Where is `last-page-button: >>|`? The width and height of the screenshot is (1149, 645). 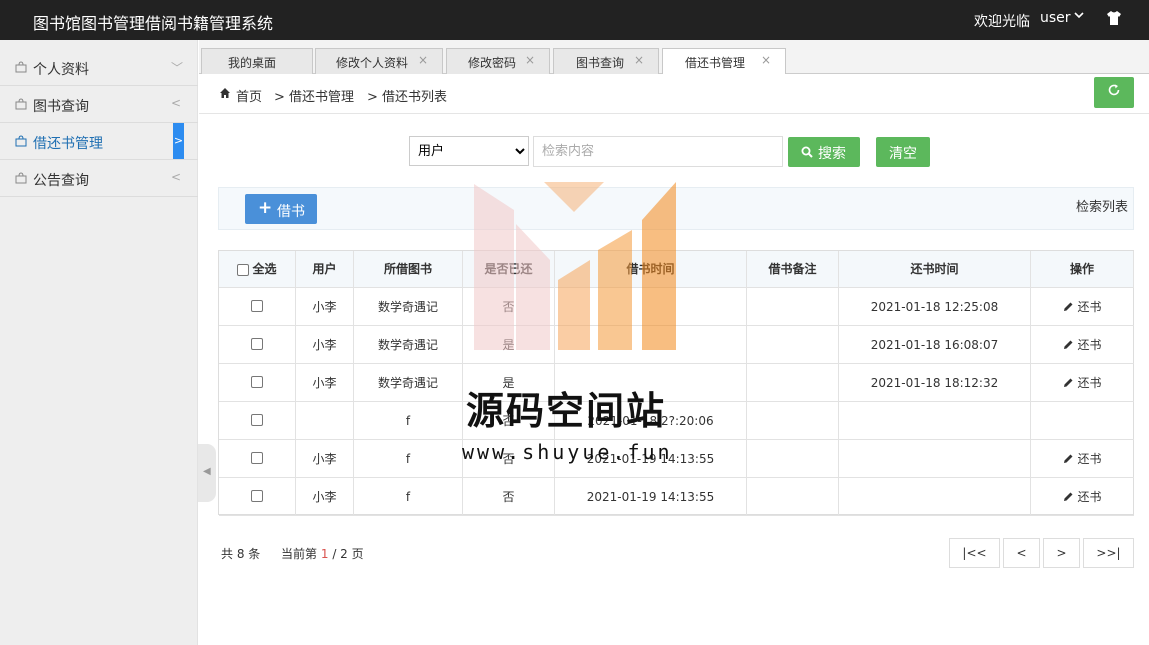
last-page-button: >>| is located at coordinates (1108, 553).